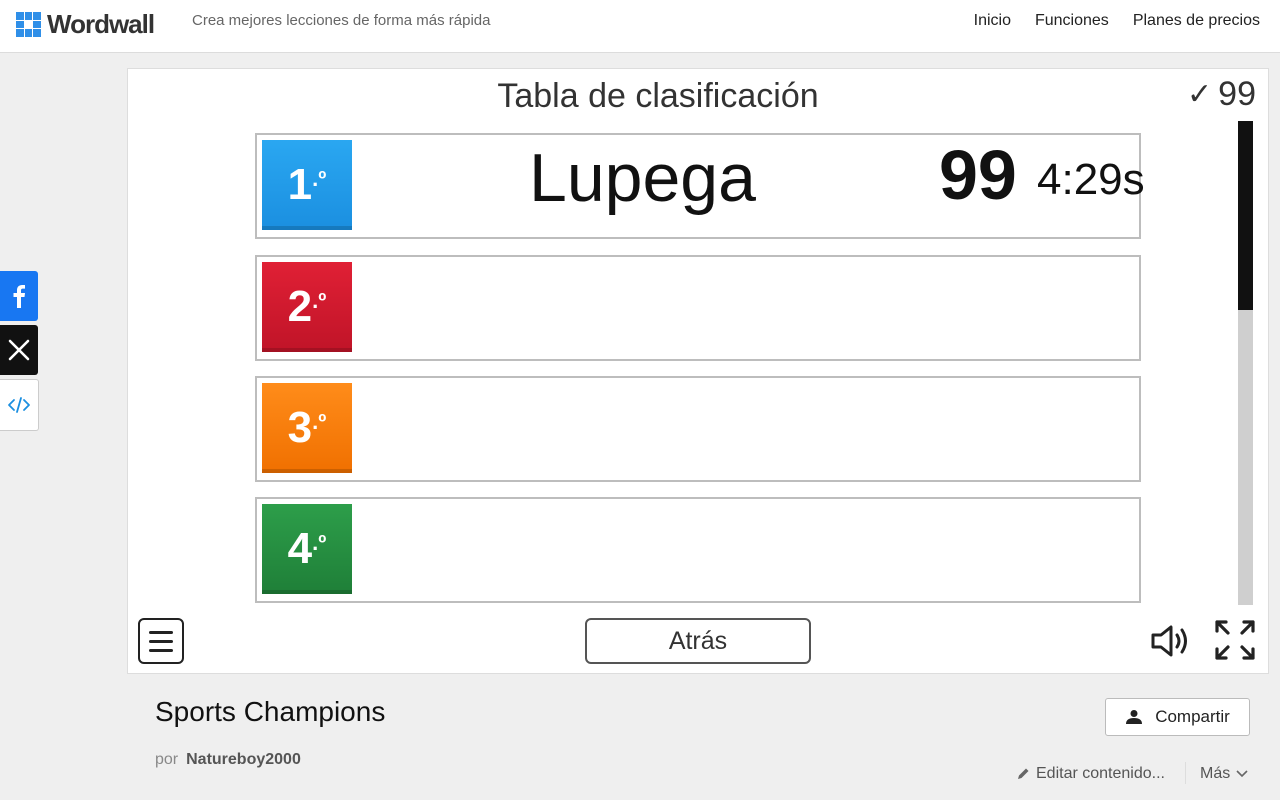 This screenshot has width=1280, height=800. I want to click on x-icon, so click(19, 350).